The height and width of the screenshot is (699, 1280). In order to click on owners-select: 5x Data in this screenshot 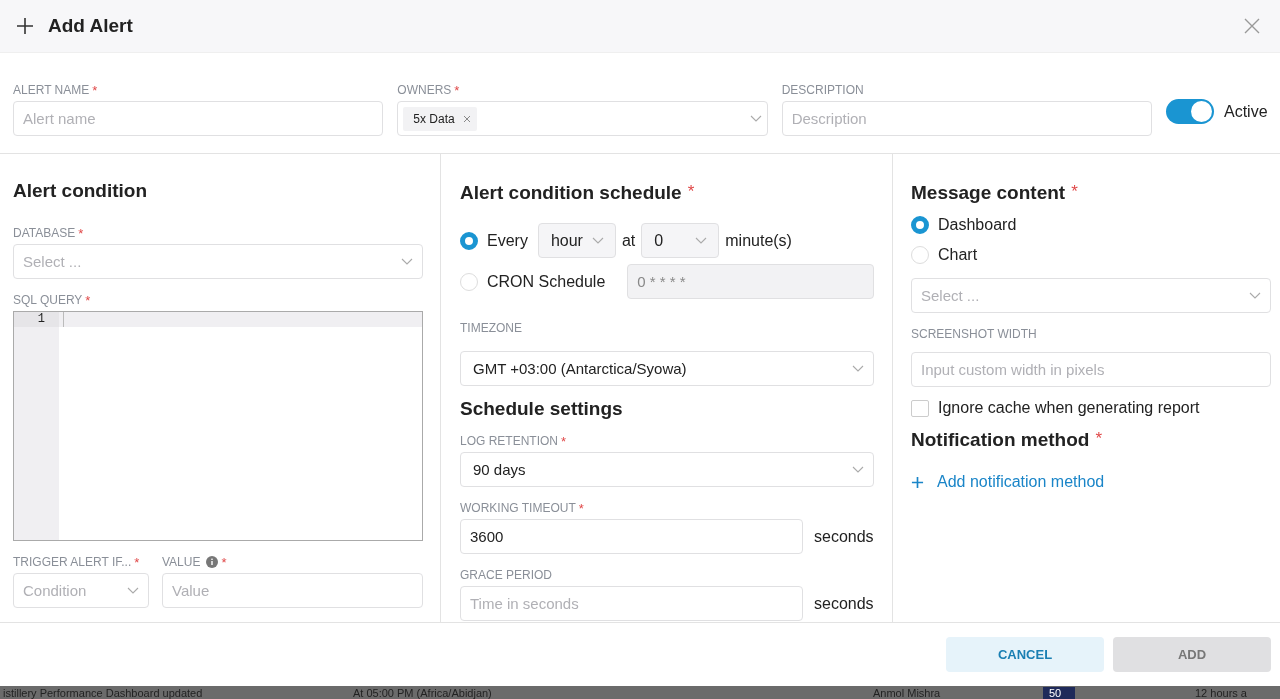, I will do `click(582, 118)`.